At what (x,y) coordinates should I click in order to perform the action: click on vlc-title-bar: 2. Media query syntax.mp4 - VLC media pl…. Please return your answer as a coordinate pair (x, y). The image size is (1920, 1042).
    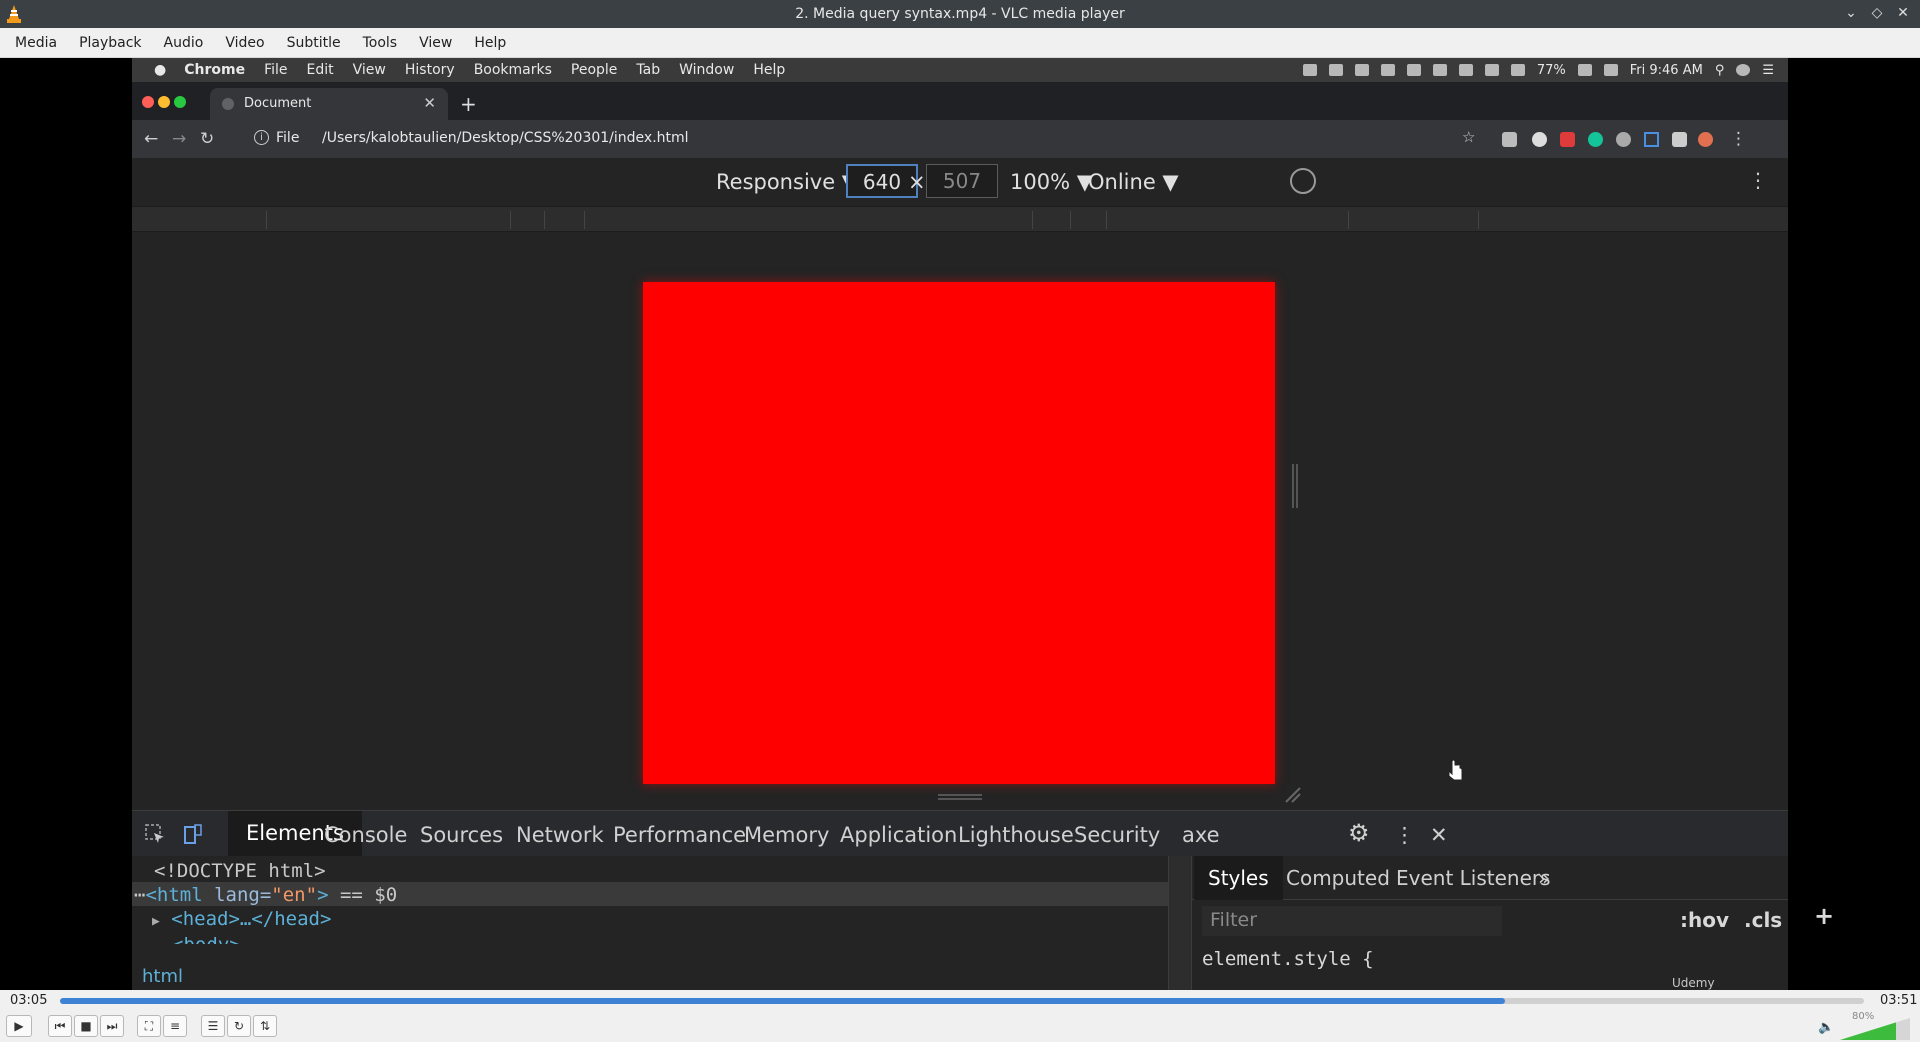
    Looking at the image, I should click on (960, 14).